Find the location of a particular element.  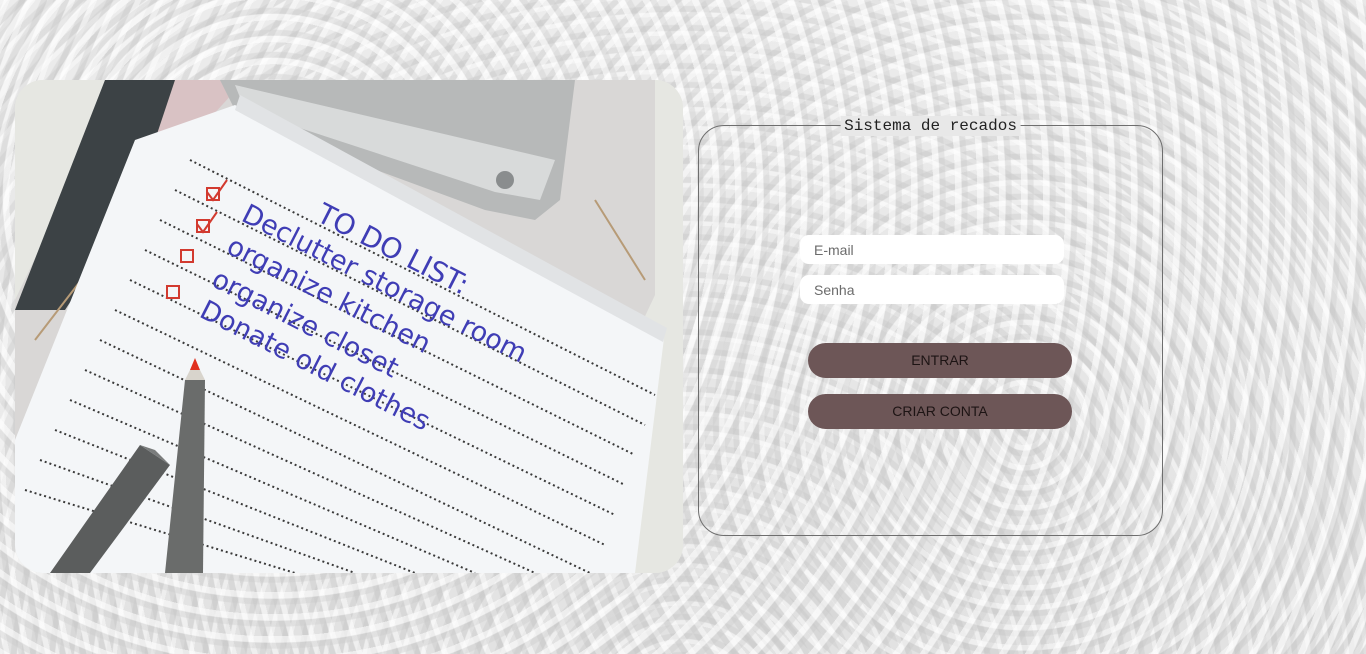

login-button: ENTRAR is located at coordinates (940, 360).